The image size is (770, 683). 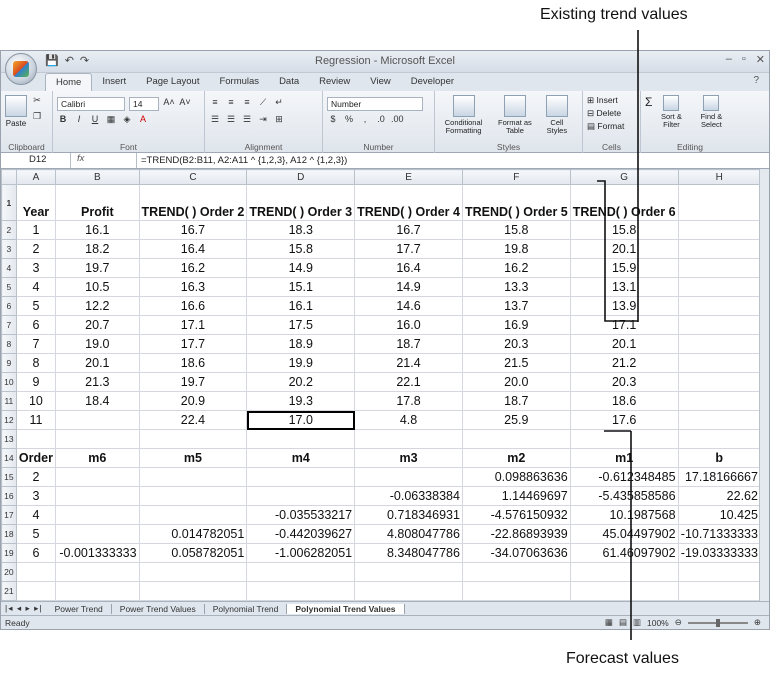 I want to click on sheet-tab-polynomial-trend: Polynomial Trend, so click(x=246, y=608).